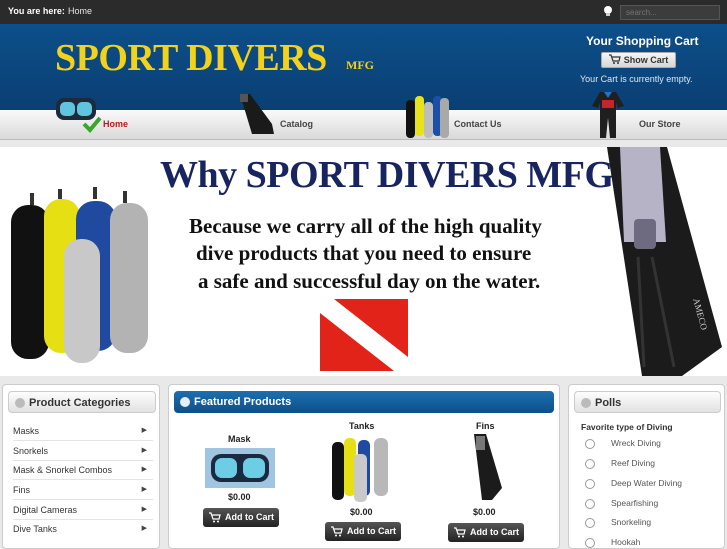  Describe the element at coordinates (257, 114) in the screenshot. I see `fin-nav-icon` at that location.